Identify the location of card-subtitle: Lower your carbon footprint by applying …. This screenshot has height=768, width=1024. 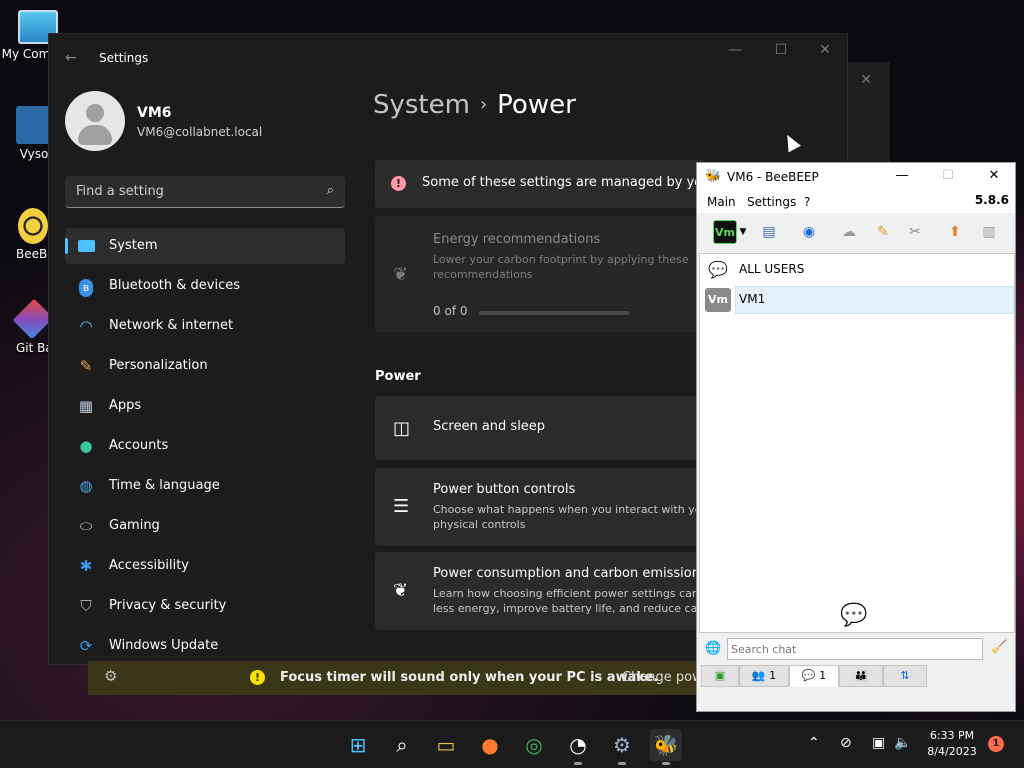
(568, 267).